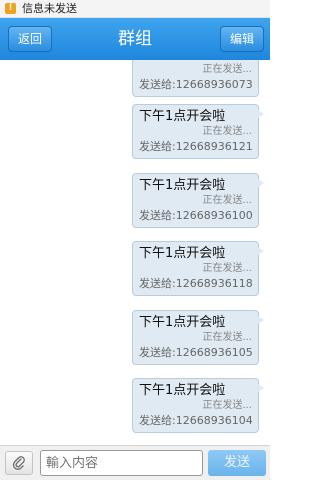  What do you see at coordinates (196, 420) in the screenshot?
I see `message-recipient: 发送给:12668936104` at bounding box center [196, 420].